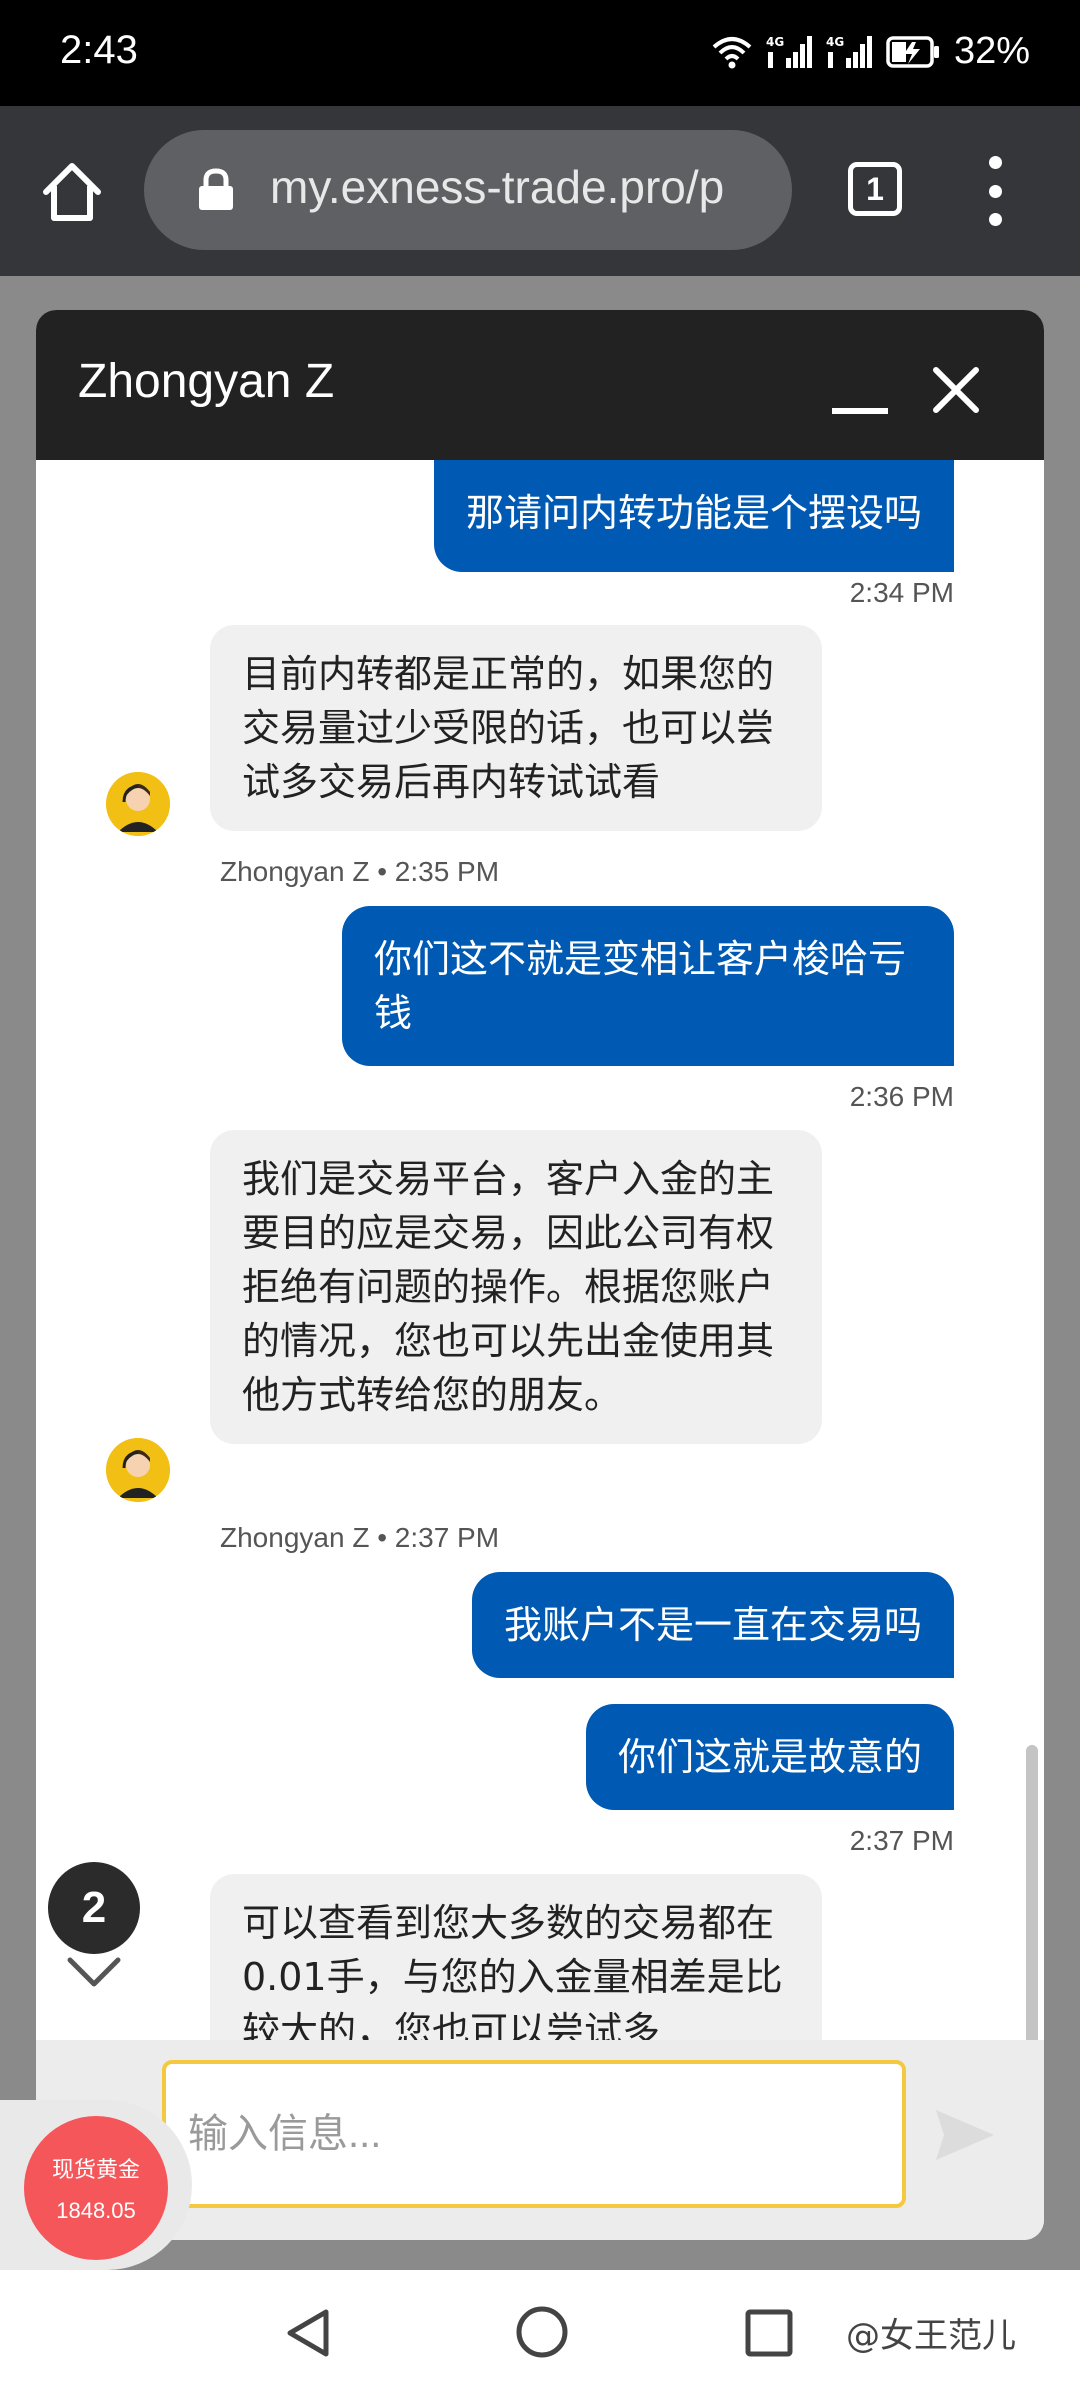 This screenshot has height=2388, width=1080. What do you see at coordinates (991, 51) in the screenshot?
I see `battery-percentage: 32%` at bounding box center [991, 51].